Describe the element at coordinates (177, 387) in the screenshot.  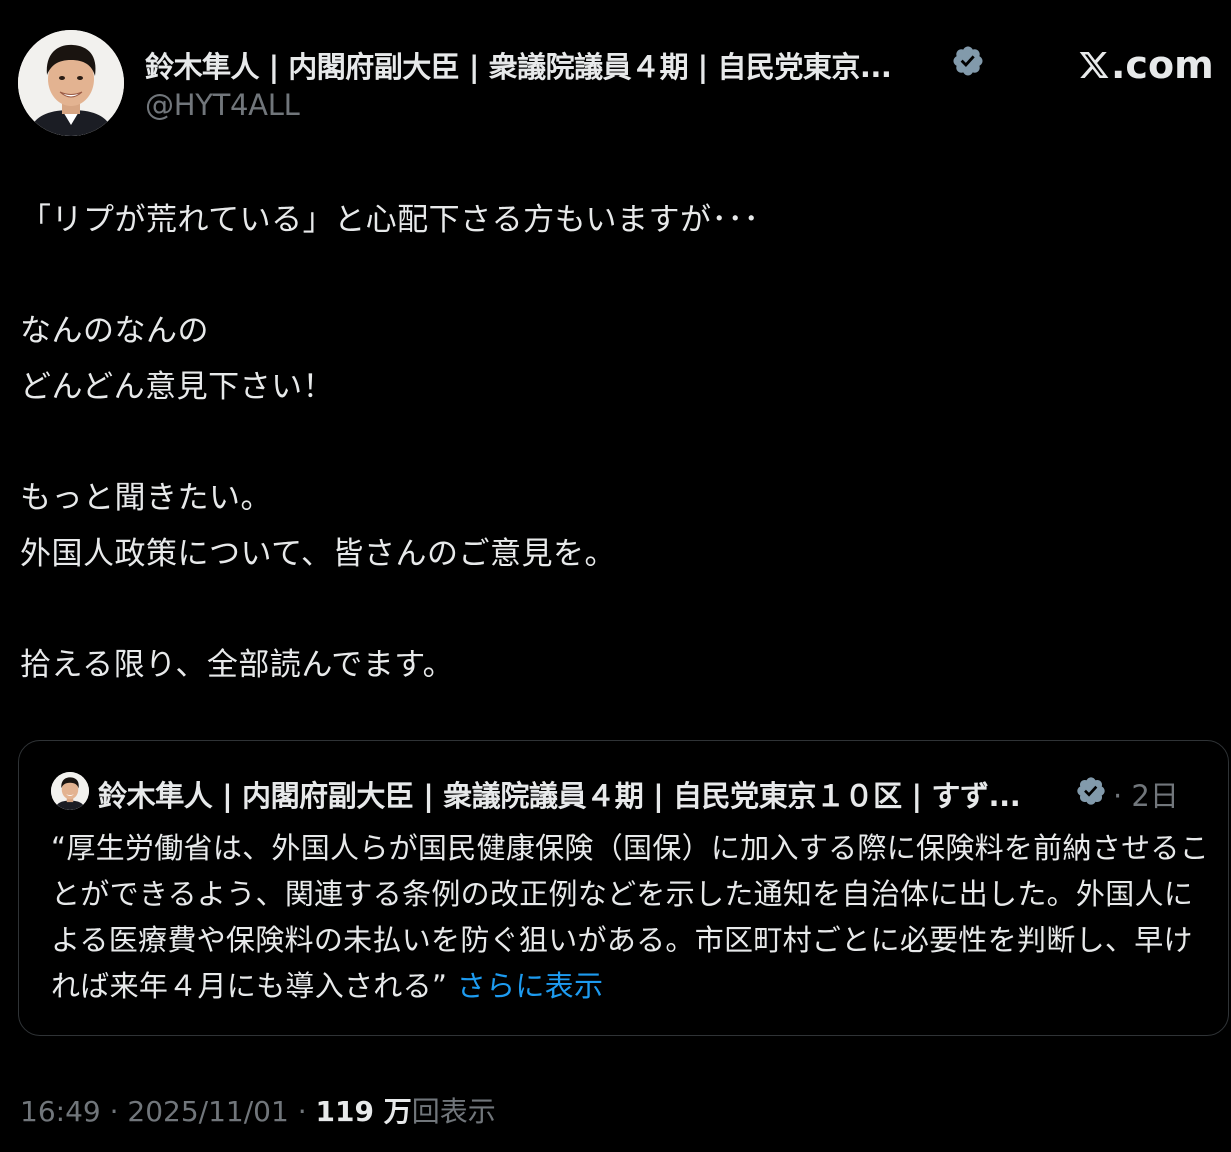
I see `tweet-line: どんどん意見下さい！` at that location.